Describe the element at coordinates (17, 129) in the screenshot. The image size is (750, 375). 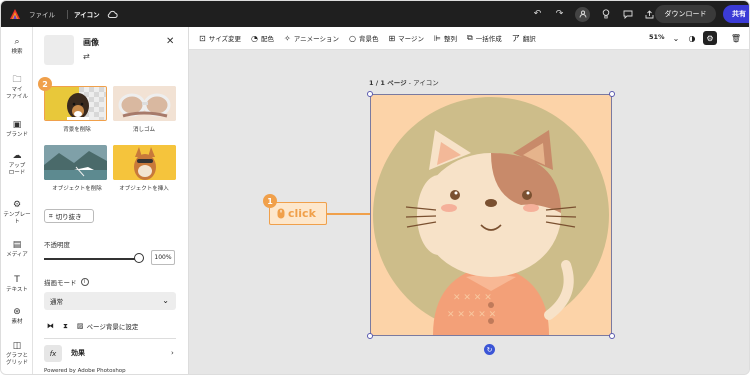
I see `rail-item-brand: ▣ ブランド` at that location.